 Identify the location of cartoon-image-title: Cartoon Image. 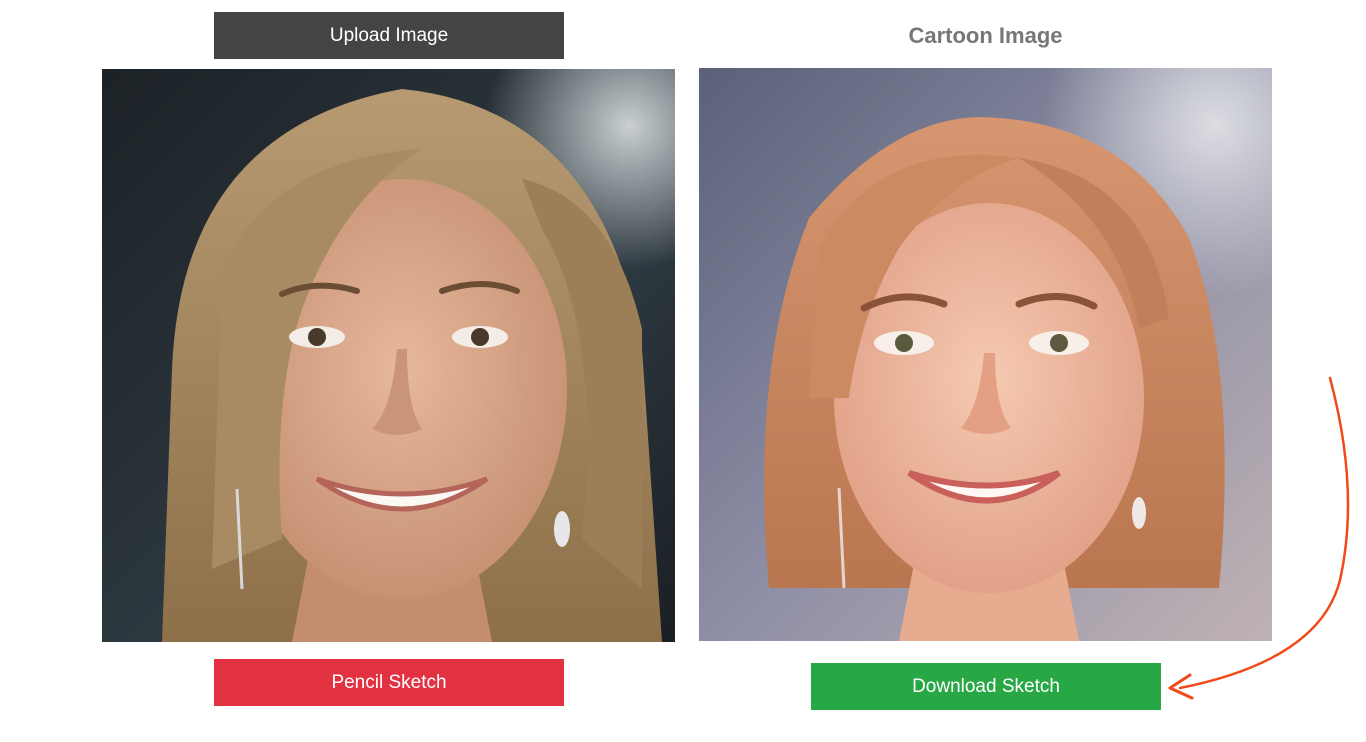
(985, 35).